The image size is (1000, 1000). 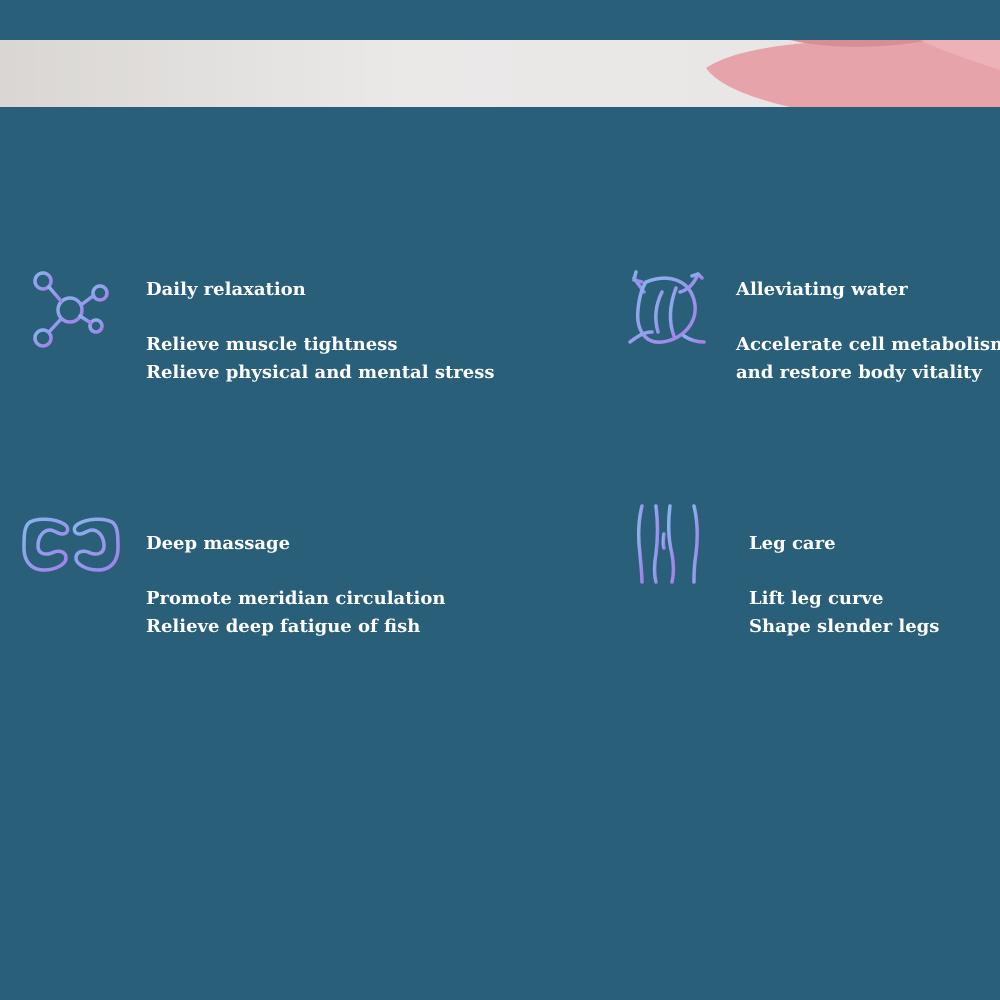 I want to click on feature-title: Leg care, so click(x=792, y=543).